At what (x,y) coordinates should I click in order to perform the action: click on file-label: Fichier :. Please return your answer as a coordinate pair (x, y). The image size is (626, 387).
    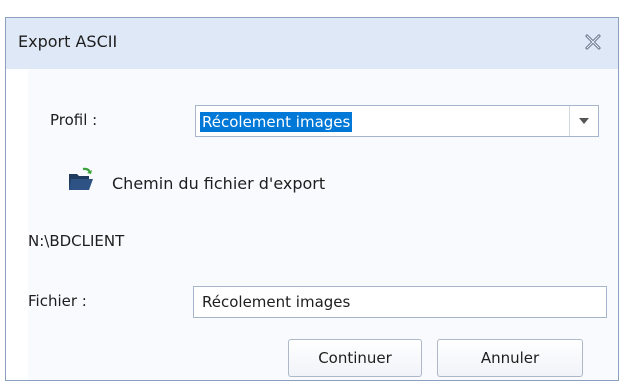
    Looking at the image, I should click on (57, 301).